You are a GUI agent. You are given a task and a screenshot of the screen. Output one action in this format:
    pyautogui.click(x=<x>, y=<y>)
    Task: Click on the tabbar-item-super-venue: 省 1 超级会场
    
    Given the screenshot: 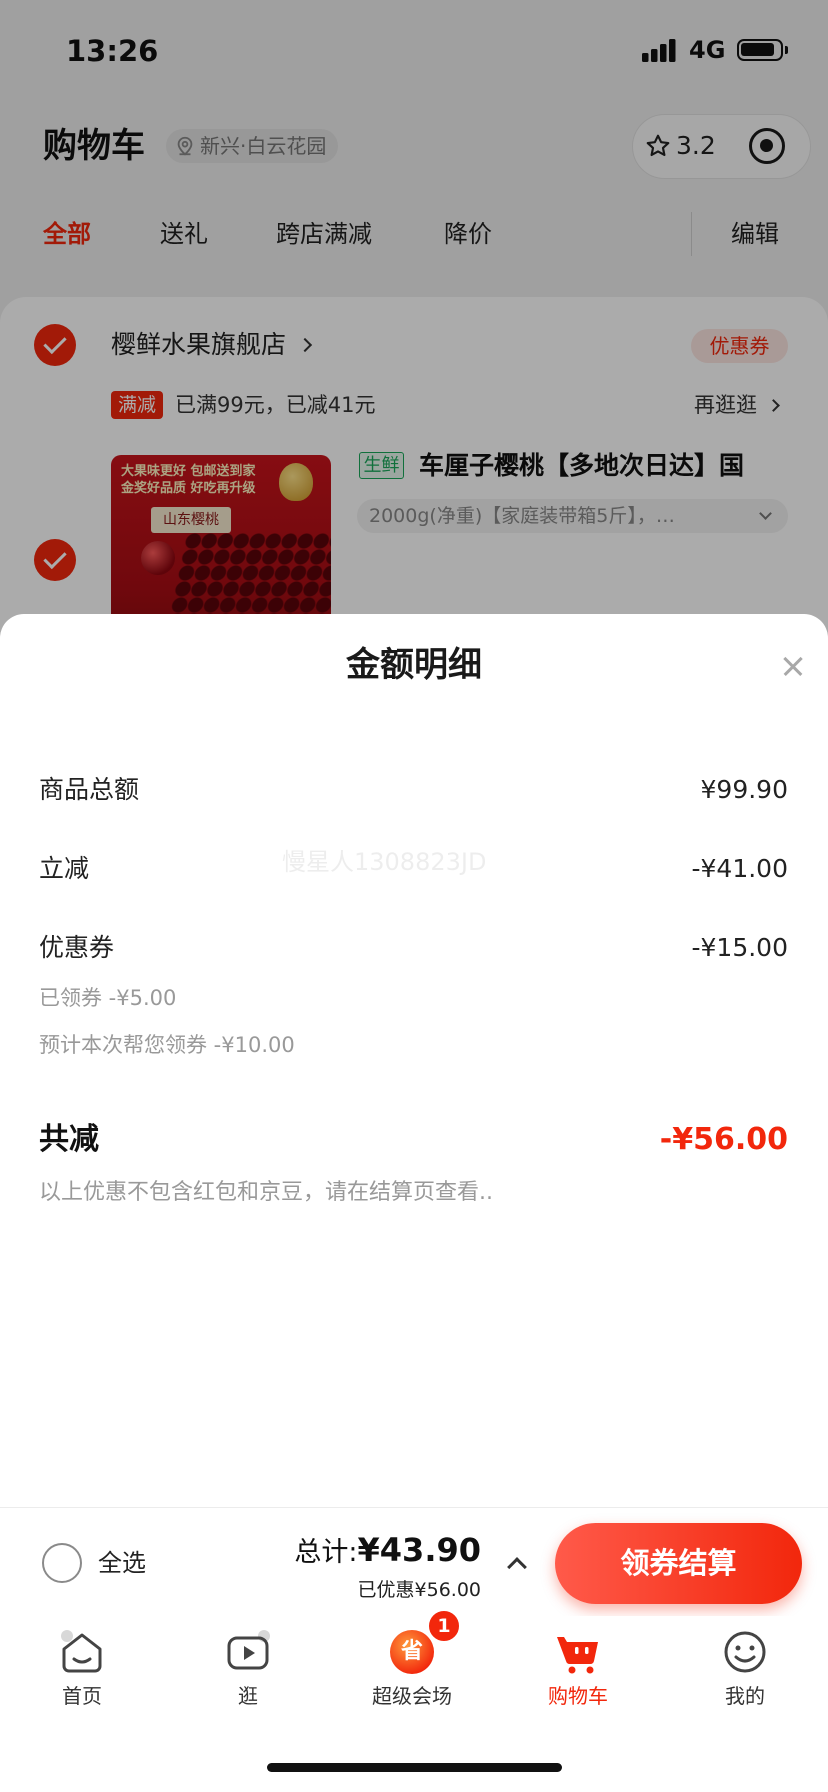 What is the action you would take?
    pyautogui.click(x=412, y=1667)
    